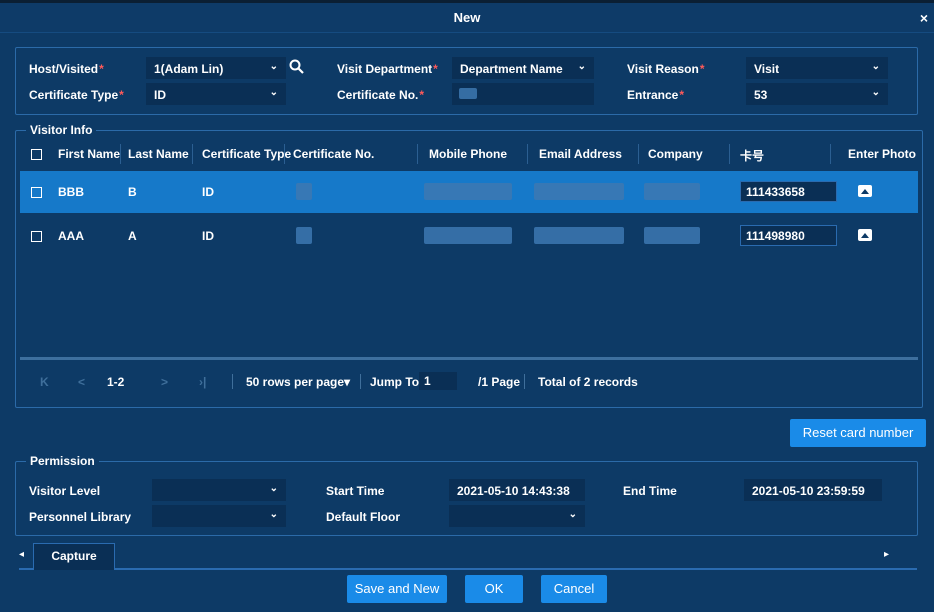  I want to click on certno-label: Certificate No.*, so click(381, 95).